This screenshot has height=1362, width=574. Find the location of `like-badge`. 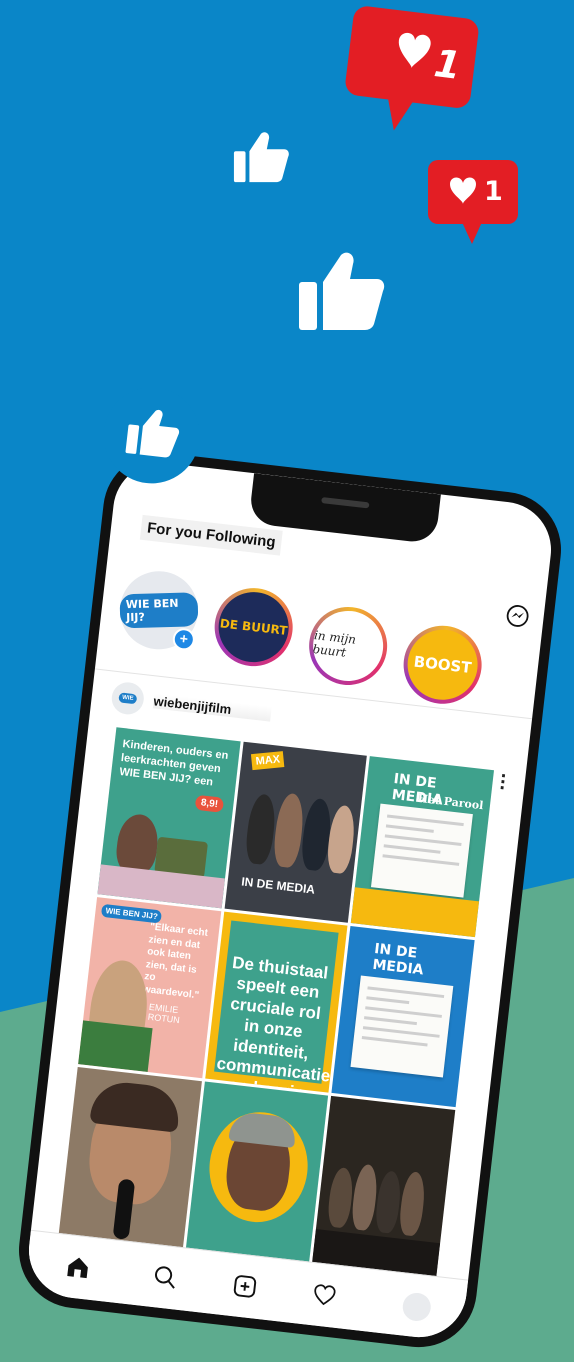

like-badge is located at coordinates (151, 435).